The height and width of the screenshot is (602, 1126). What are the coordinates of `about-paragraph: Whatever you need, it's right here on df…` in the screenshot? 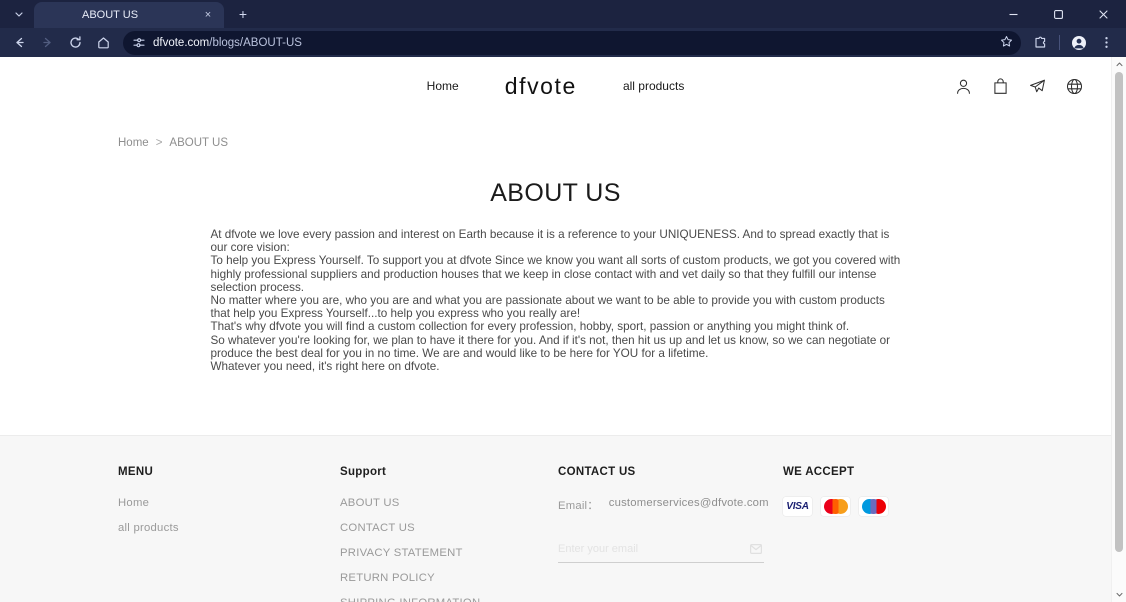 It's located at (325, 367).